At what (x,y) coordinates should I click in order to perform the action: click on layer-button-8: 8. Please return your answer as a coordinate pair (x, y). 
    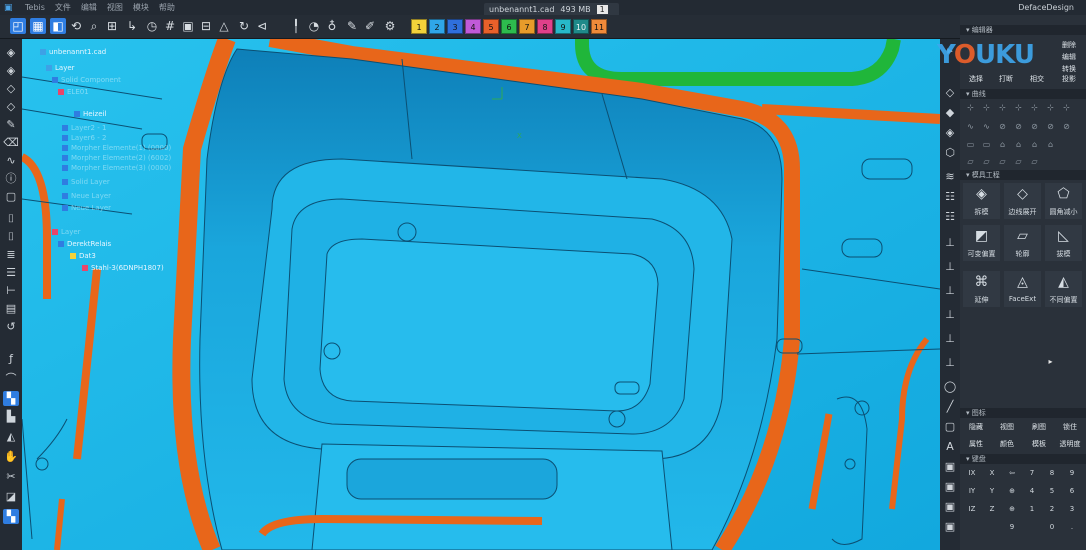
    Looking at the image, I should click on (545, 26).